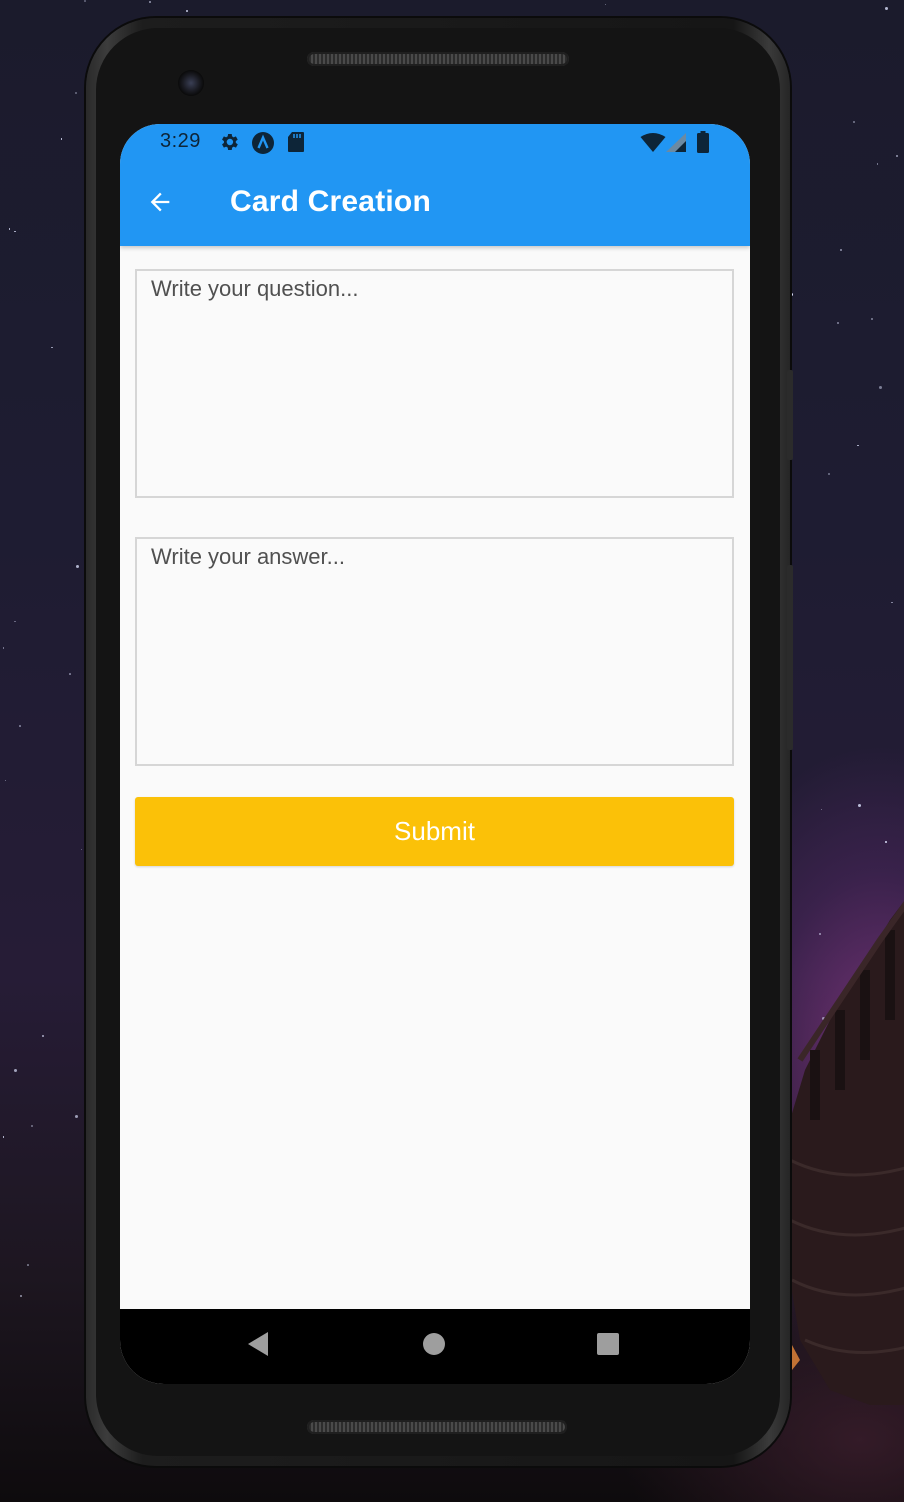 This screenshot has width=904, height=1502. Describe the element at coordinates (434, 383) in the screenshot. I see `question-input` at that location.